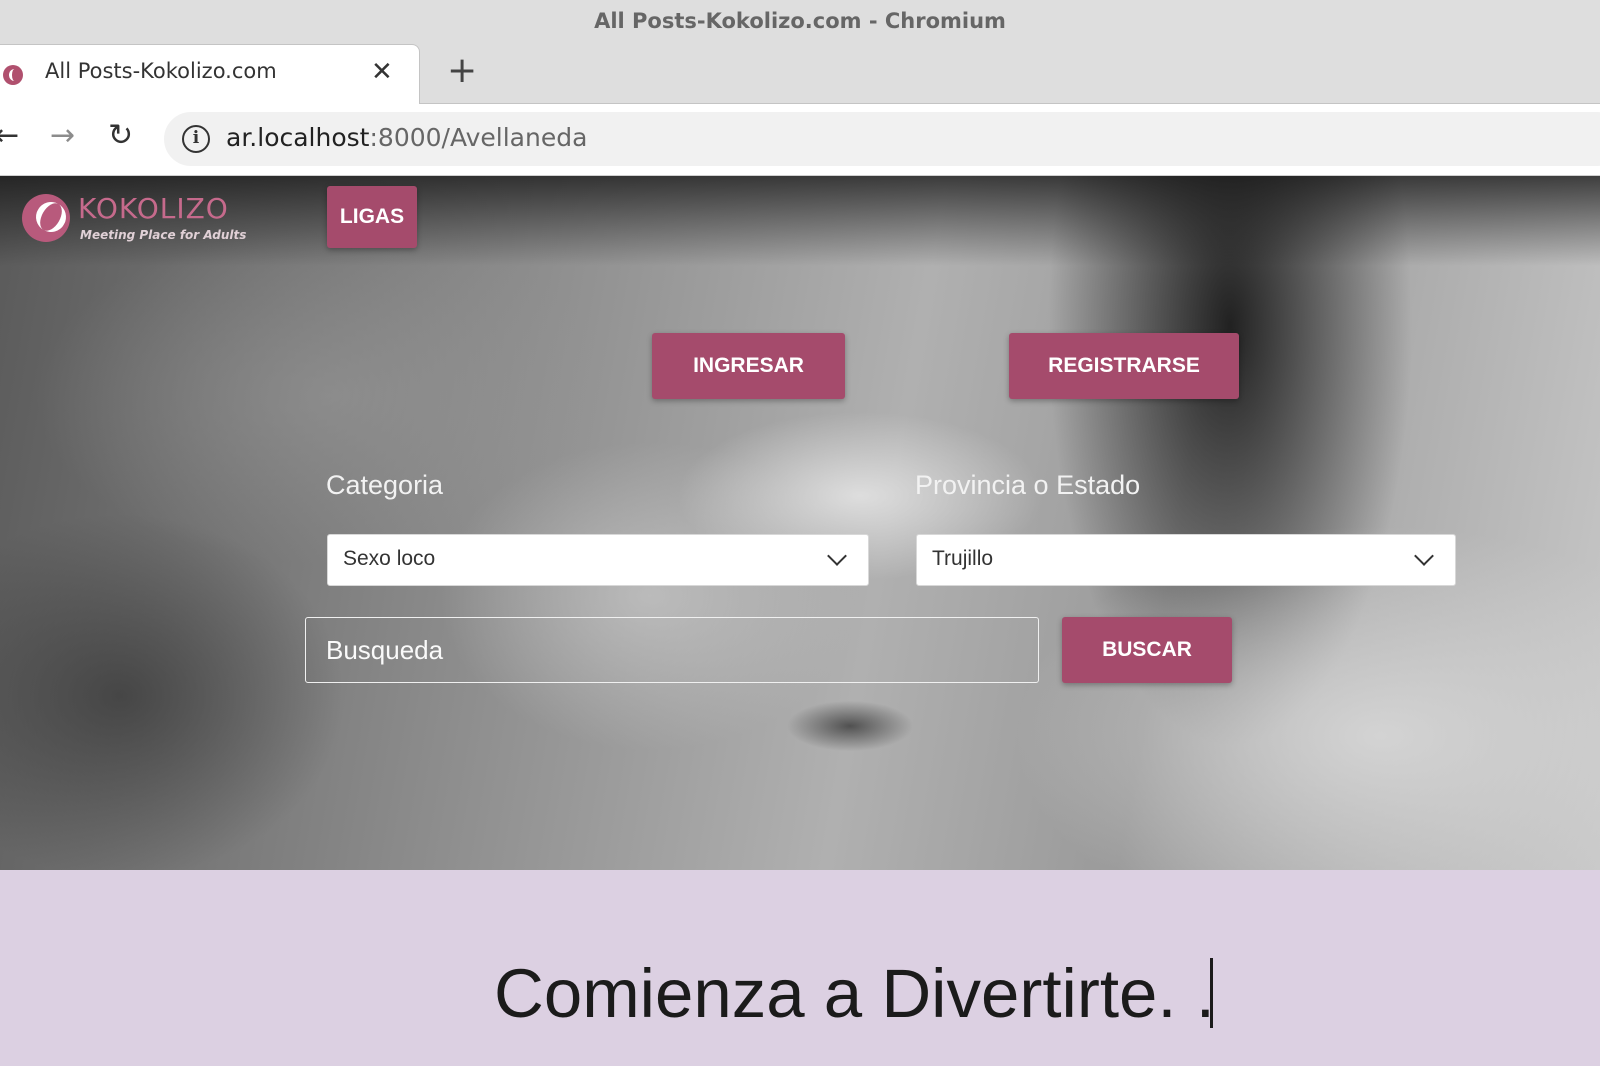 Image resolution: width=1600 pixels, height=1066 pixels. I want to click on registrarse-button: REGISTRARSE, so click(1124, 366).